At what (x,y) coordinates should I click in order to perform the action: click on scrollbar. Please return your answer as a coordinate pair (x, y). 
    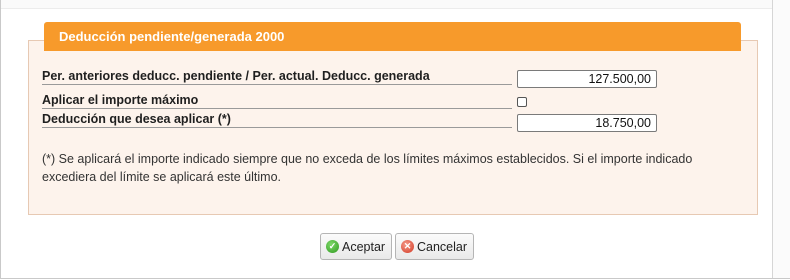
    Looking at the image, I should click on (781, 139).